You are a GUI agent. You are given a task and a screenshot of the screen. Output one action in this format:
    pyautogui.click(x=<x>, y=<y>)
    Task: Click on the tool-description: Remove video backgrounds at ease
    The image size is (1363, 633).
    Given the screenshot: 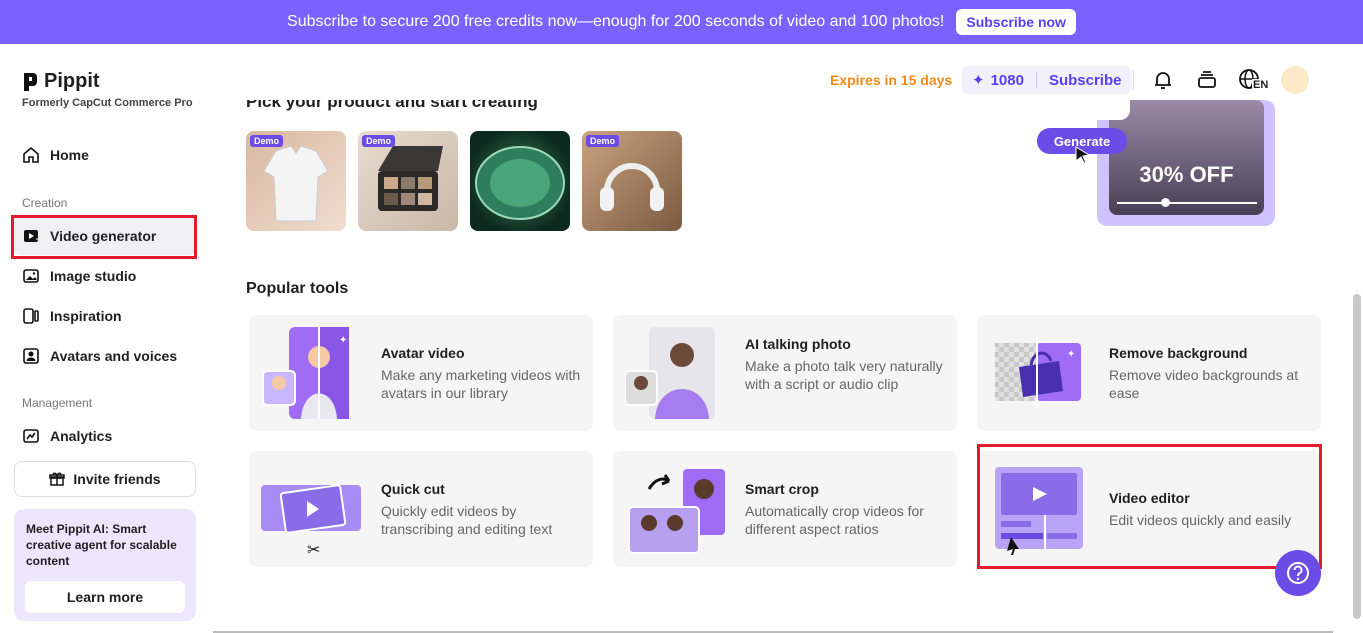 What is the action you would take?
    pyautogui.click(x=1204, y=384)
    